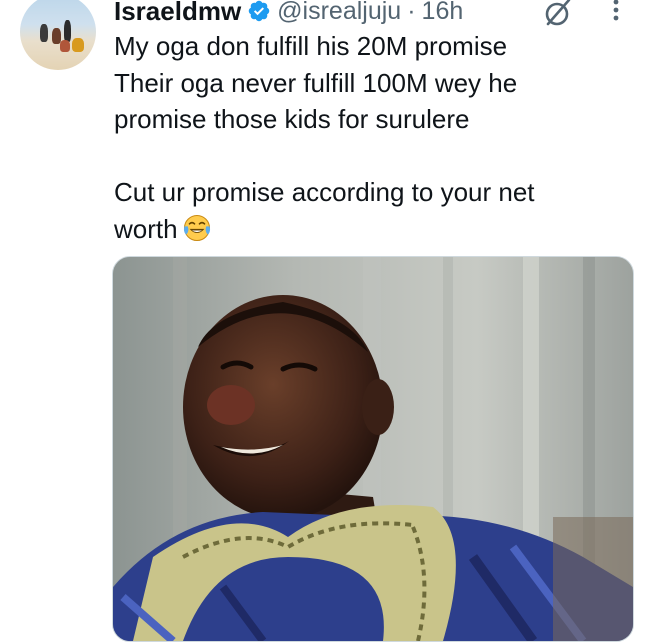 Image resolution: width=654 pixels, height=642 pixels. I want to click on text-line: My oga don fulfill his 20M promise, so click(311, 46).